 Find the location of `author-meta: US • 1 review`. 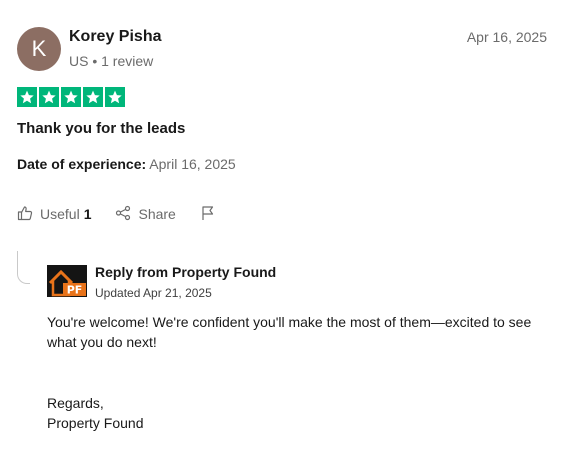

author-meta: US • 1 review is located at coordinates (111, 61).